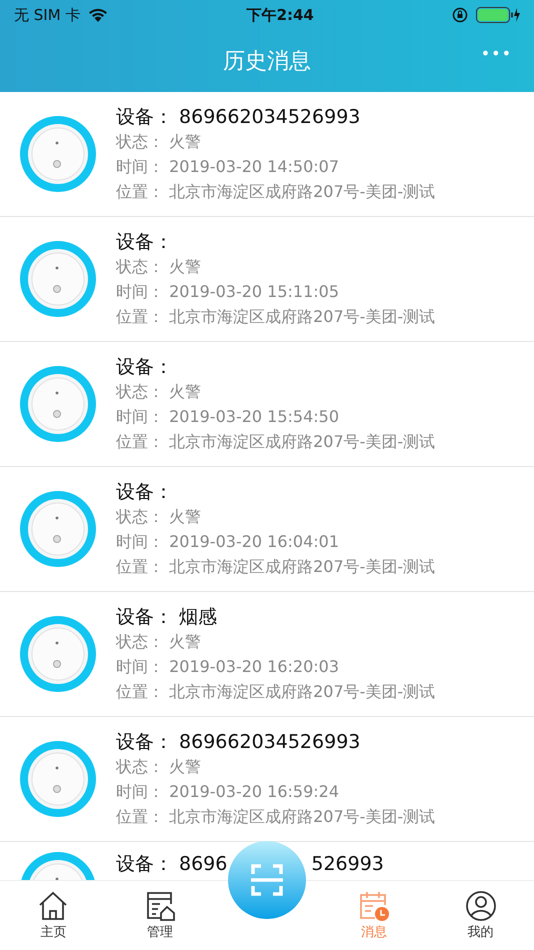 This screenshot has height=950, width=534. I want to click on message-item: 设备： 状态： 火警 时间： 2019-03-20 16:04:01 位置： 北京市海淀区成府路207号-美团-测试, so click(267, 529).